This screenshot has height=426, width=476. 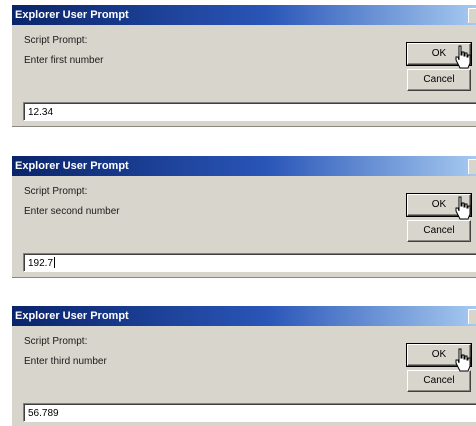 What do you see at coordinates (65, 361) in the screenshot?
I see `prompt-message: Enter third number` at bounding box center [65, 361].